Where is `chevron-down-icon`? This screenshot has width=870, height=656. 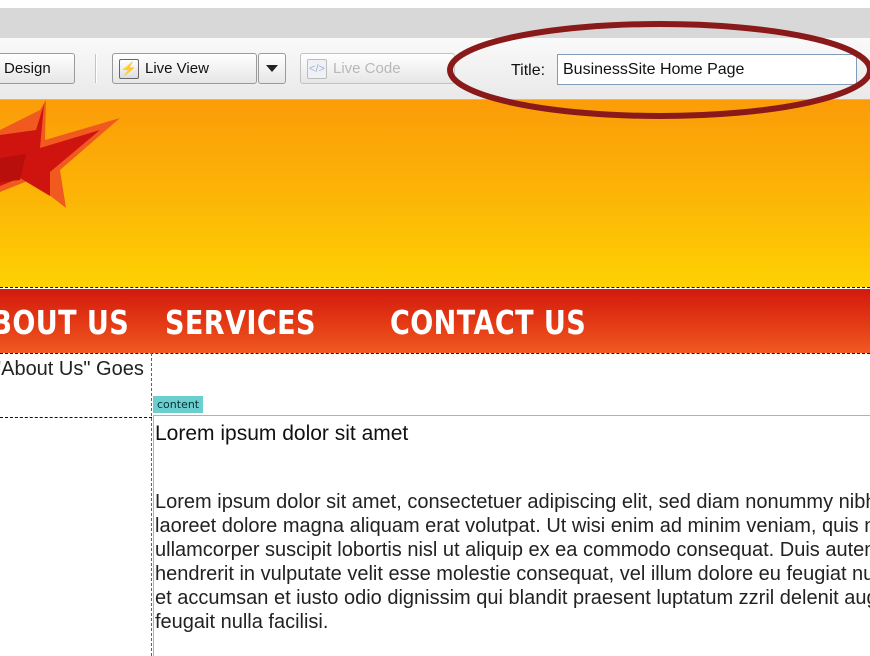
chevron-down-icon is located at coordinates (272, 68).